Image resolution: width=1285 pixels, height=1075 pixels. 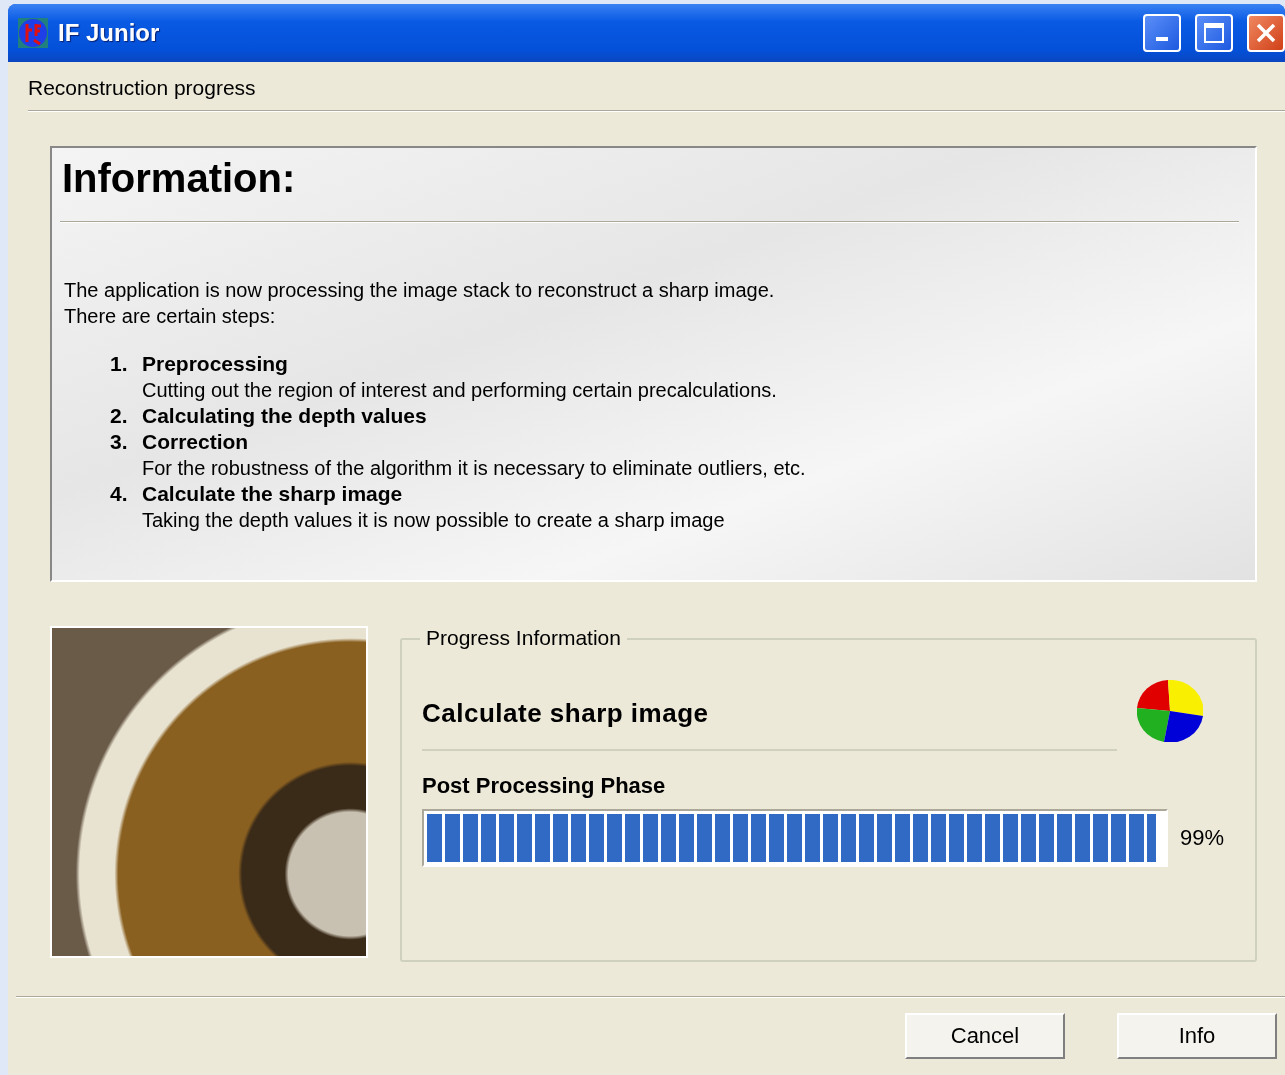 I want to click on phase-label: Post Processing Phase, so click(x=544, y=786).